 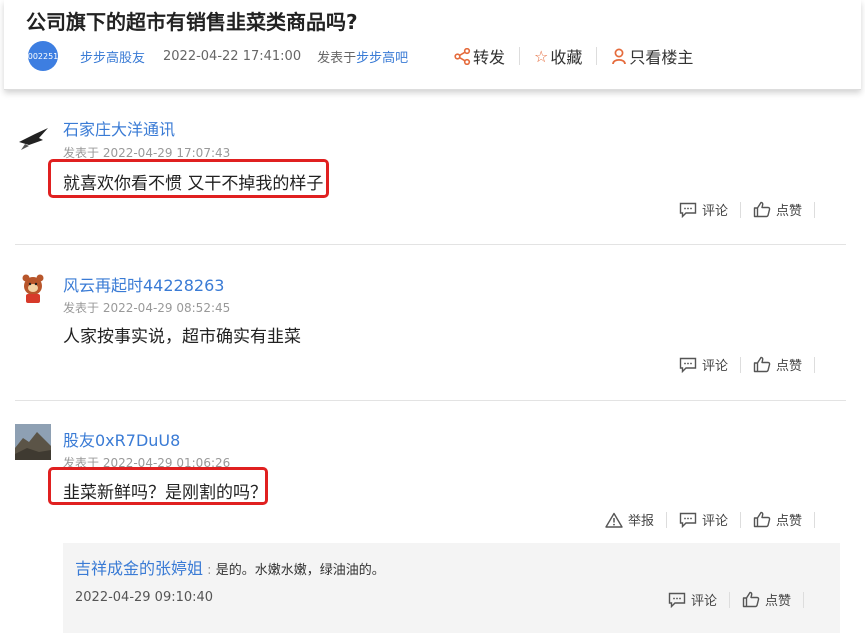 I want to click on only-op-button: 只看楼主, so click(x=652, y=56).